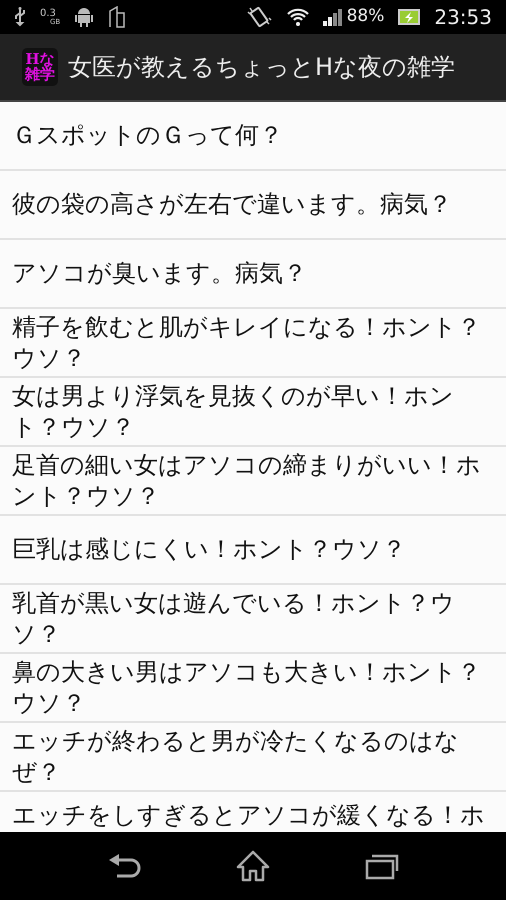 The width and height of the screenshot is (506, 900). What do you see at coordinates (253, 619) in the screenshot?
I see `list-item: 乳首が黒い女は遊んでいる！ホント？ウソ？` at bounding box center [253, 619].